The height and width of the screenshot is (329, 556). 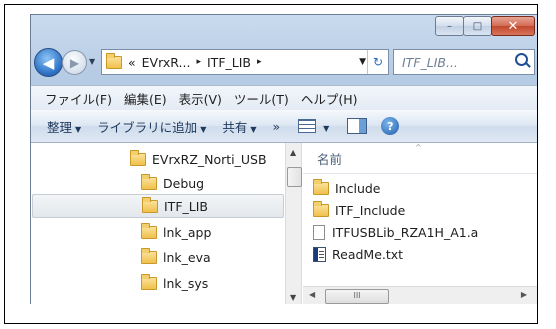 I want to click on list-item: Include, so click(x=347, y=188).